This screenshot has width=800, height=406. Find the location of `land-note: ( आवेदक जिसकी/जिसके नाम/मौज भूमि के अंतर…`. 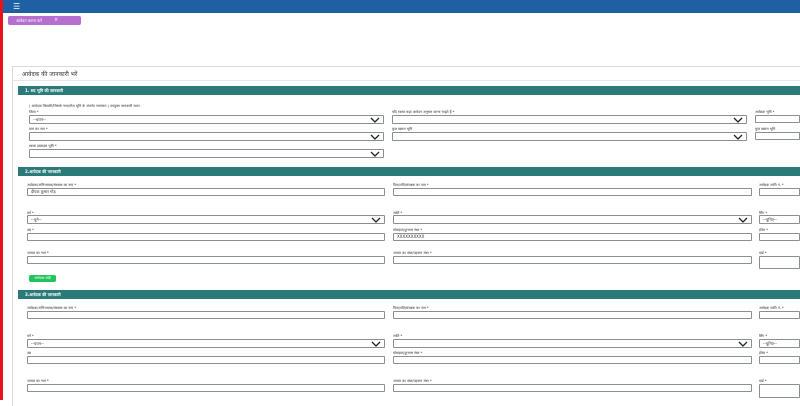

land-note: ( आवेदक जिसकी/जिसके नाम/मौज भूमि के अंतर… is located at coordinates (84, 106).